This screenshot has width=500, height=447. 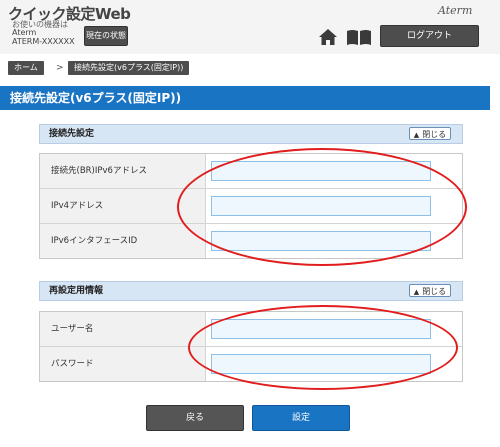 I want to click on ipv4-address-input, so click(x=321, y=206).